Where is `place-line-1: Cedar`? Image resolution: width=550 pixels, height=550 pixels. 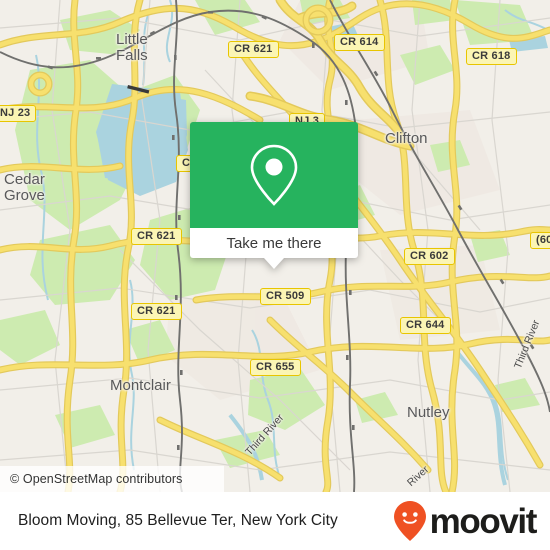
place-line-1: Cedar is located at coordinates (24, 179).